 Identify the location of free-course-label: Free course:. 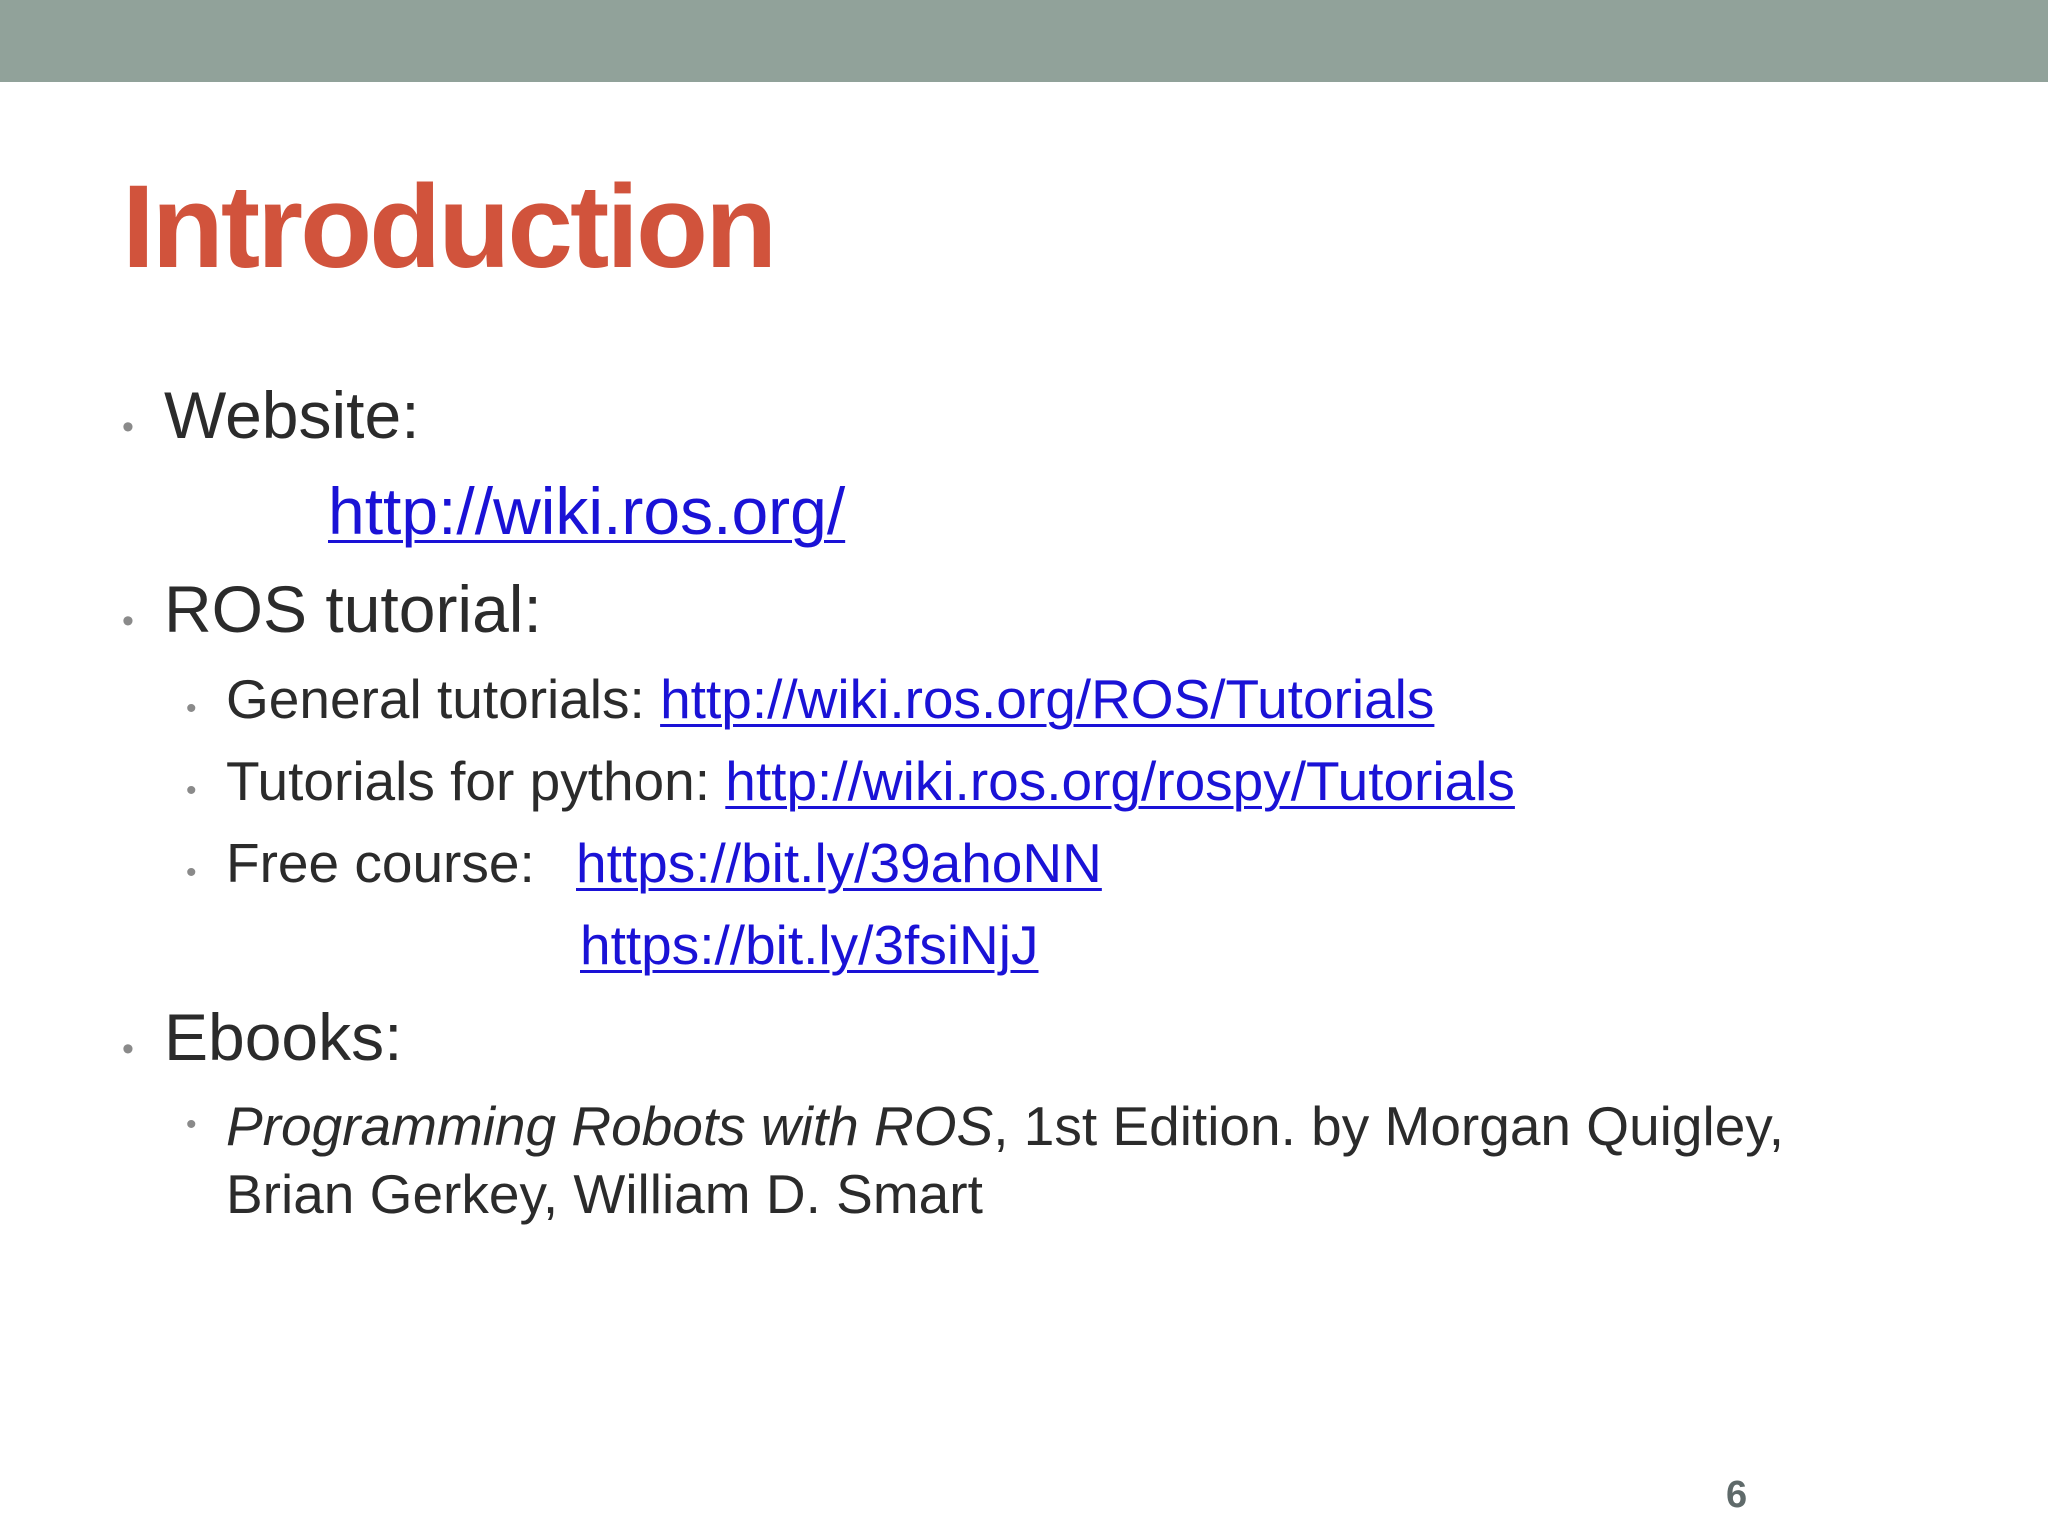
(396, 863).